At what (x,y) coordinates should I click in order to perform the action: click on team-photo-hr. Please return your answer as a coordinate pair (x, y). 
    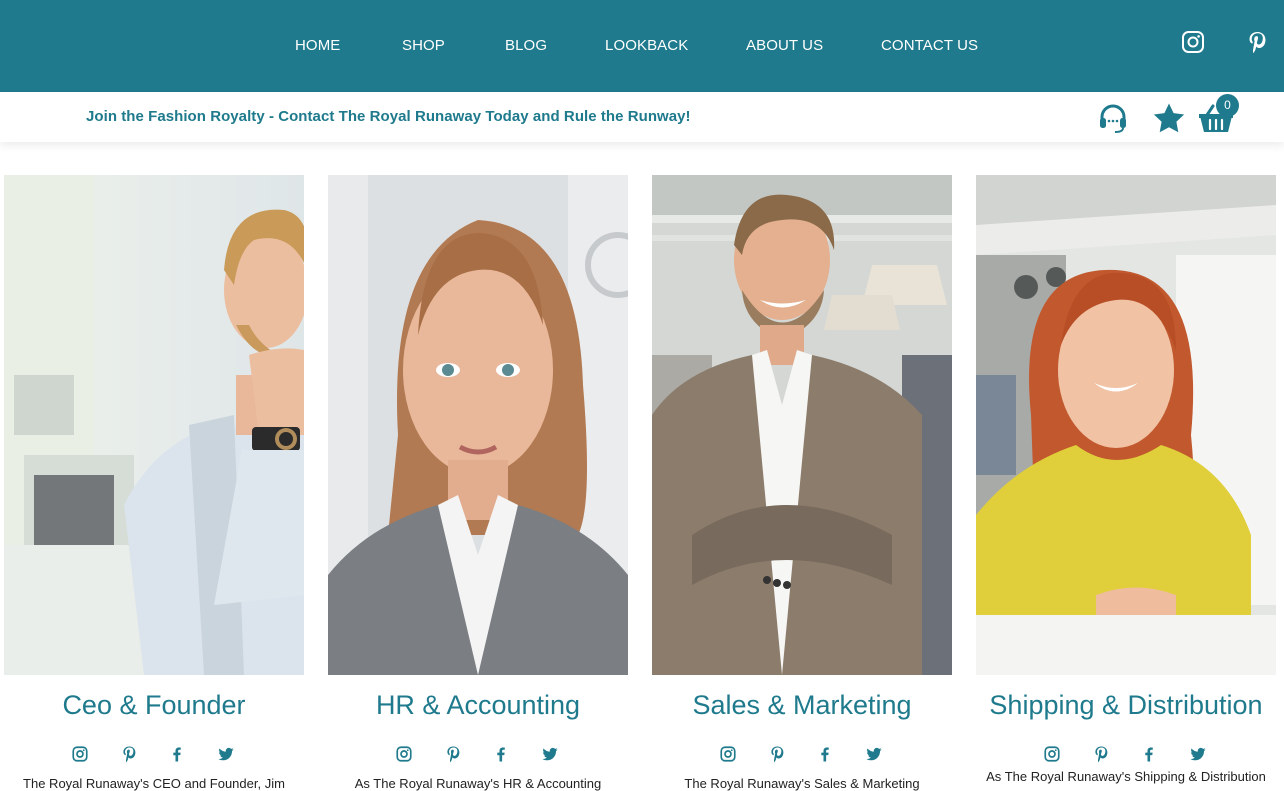
    Looking at the image, I should click on (478, 425).